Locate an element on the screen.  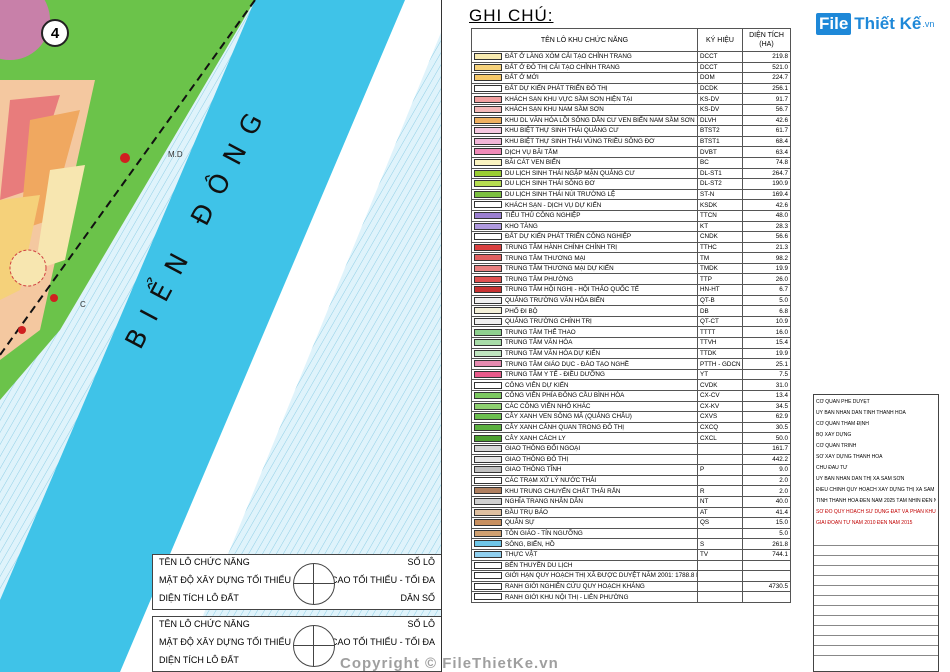
legend-code: BTST1 is located at coordinates (720, 141).